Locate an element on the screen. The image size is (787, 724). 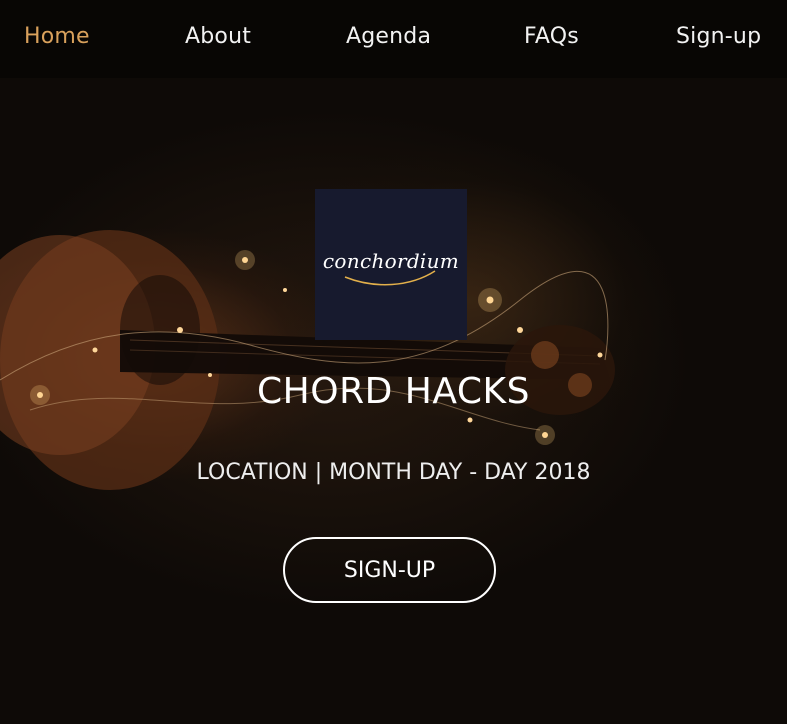
nav-item-sign-up: Sign-up is located at coordinates (718, 36).